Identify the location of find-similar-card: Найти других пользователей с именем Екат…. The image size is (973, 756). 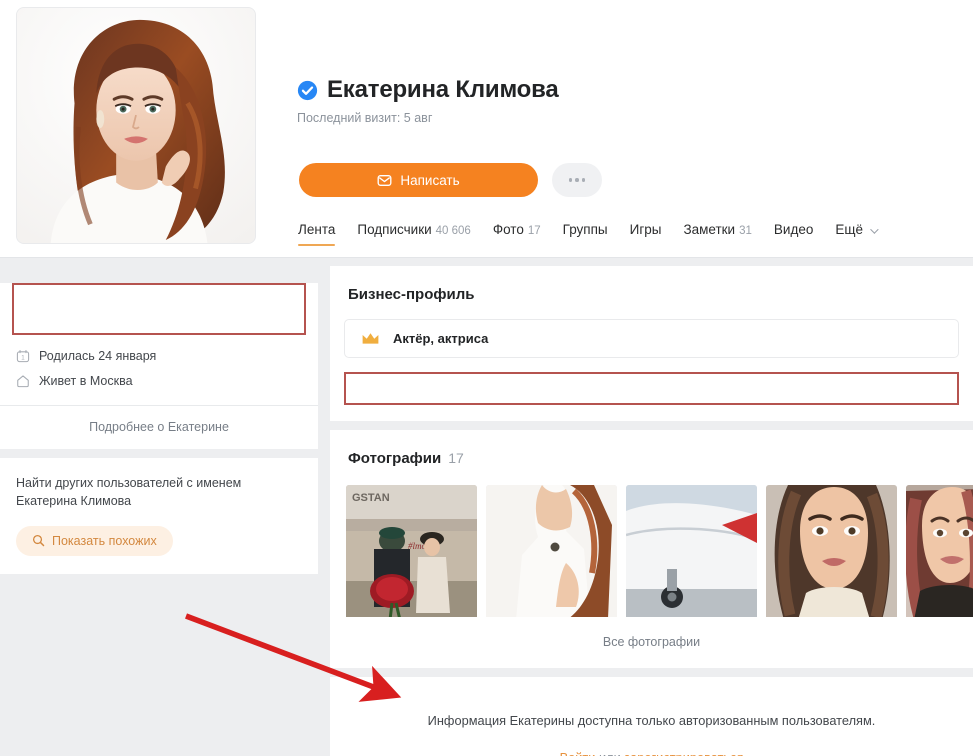
(159, 516).